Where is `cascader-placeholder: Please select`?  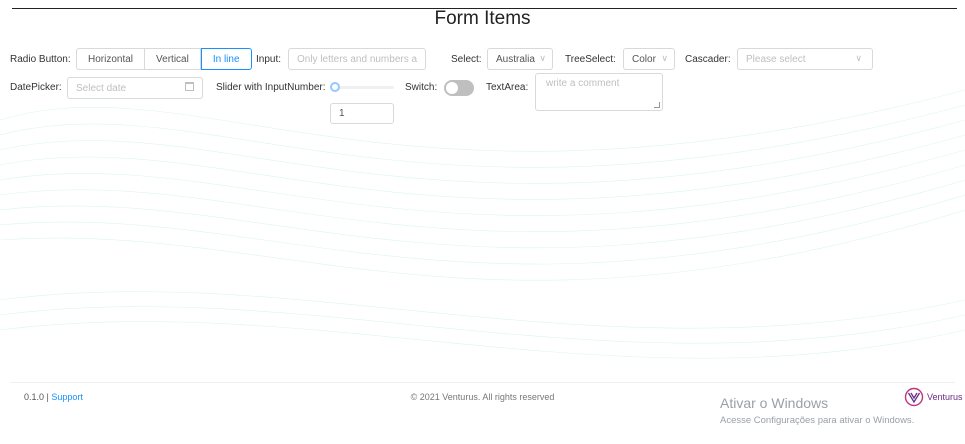 cascader-placeholder: Please select is located at coordinates (776, 59).